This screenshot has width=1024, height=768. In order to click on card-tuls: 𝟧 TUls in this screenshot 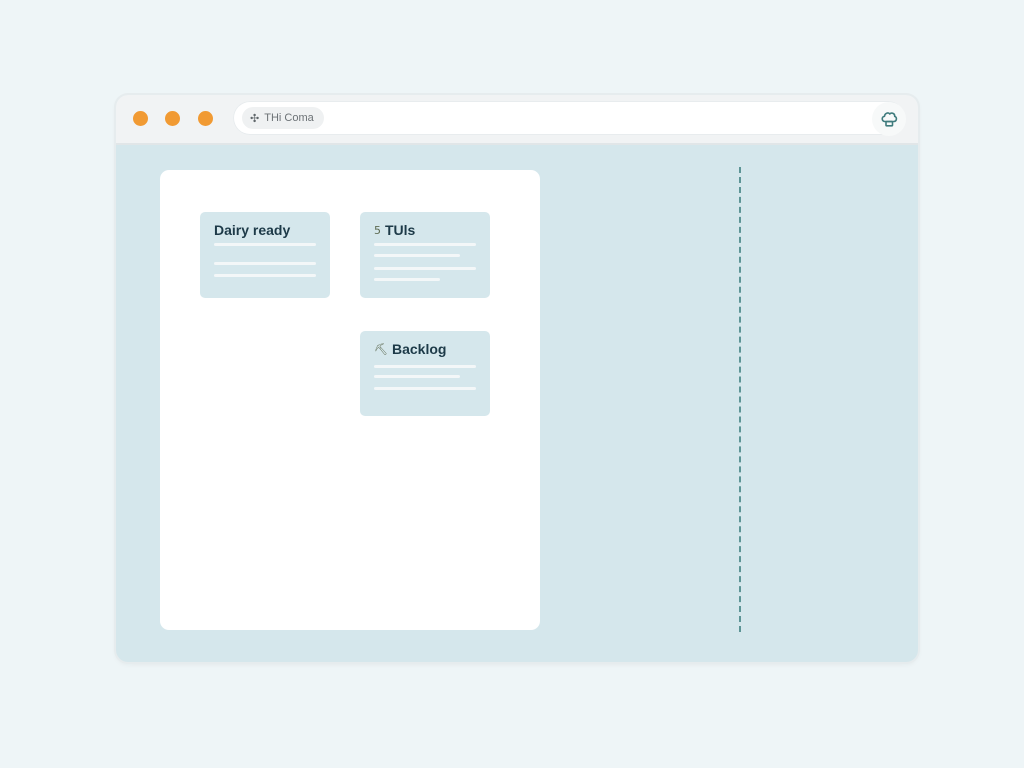, I will do `click(425, 255)`.